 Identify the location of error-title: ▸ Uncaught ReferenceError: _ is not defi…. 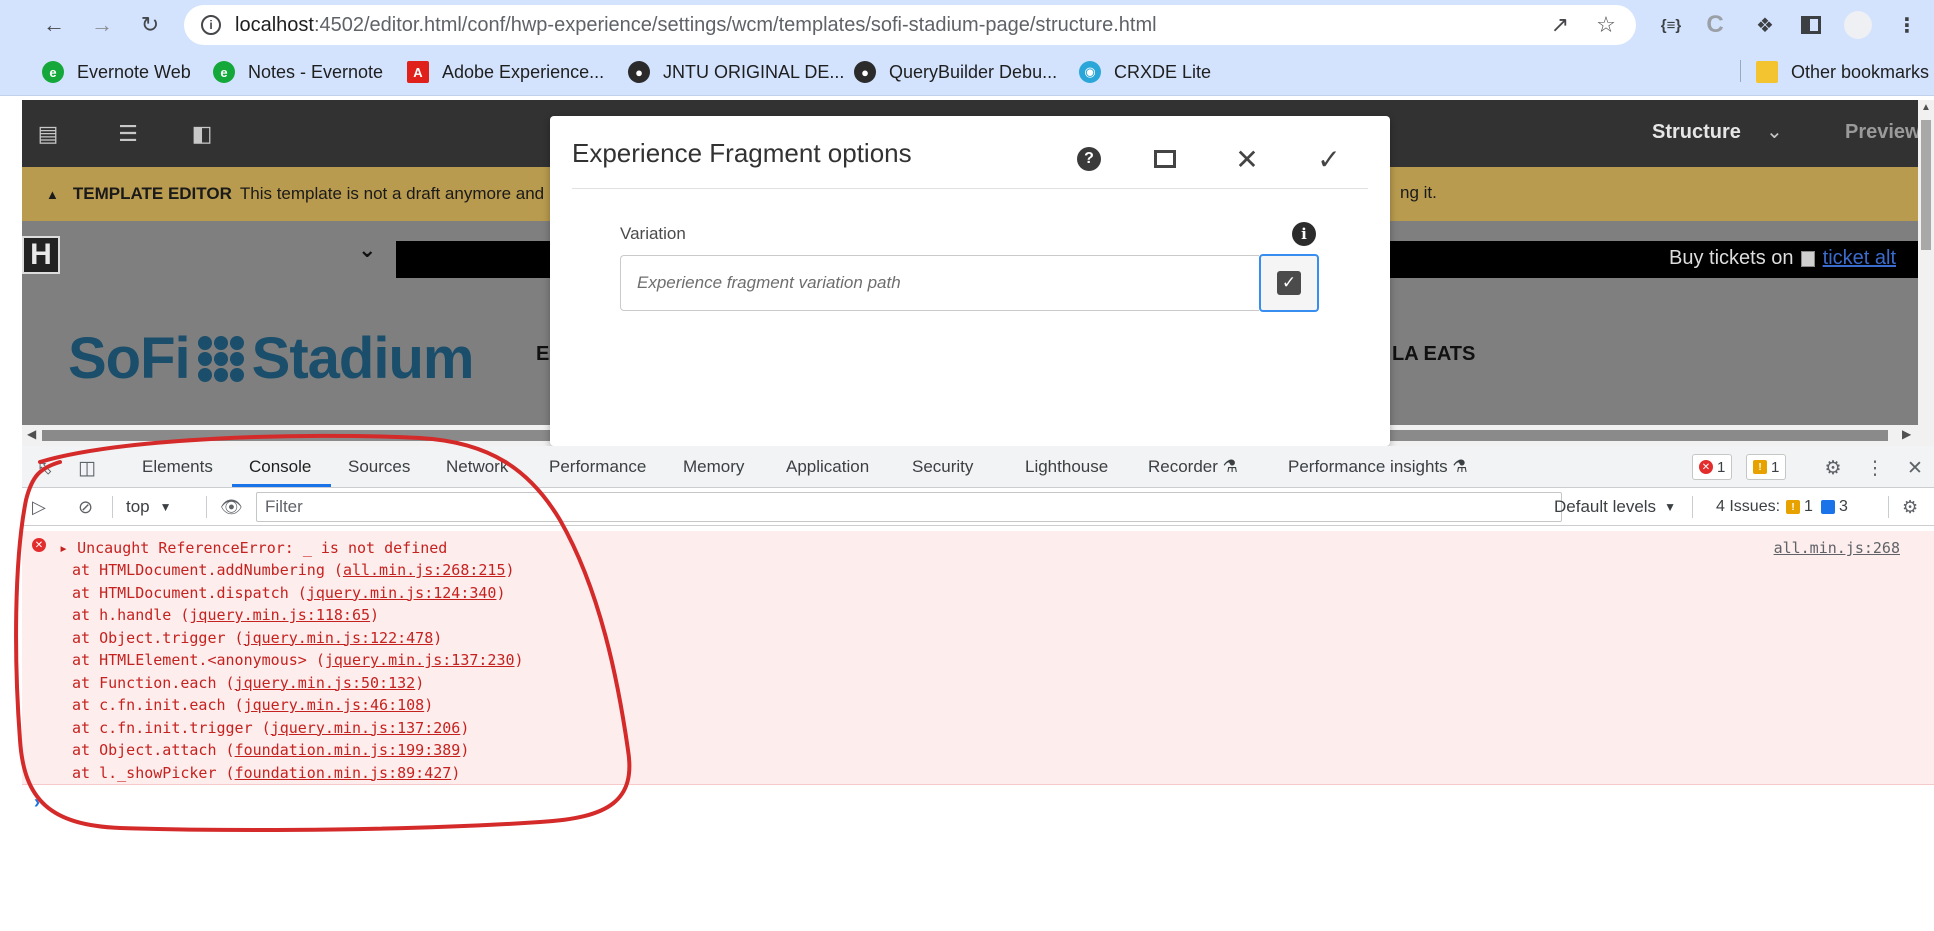
(253, 548).